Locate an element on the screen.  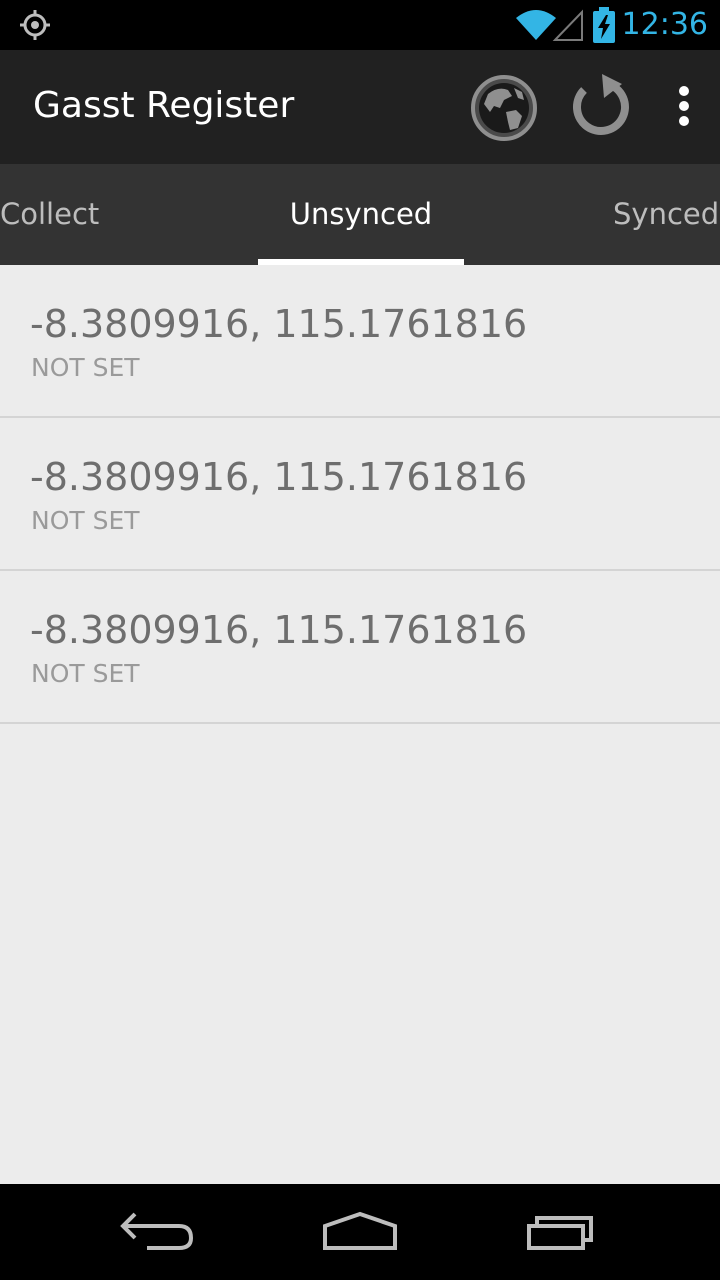
home-icon is located at coordinates (360, 1232).